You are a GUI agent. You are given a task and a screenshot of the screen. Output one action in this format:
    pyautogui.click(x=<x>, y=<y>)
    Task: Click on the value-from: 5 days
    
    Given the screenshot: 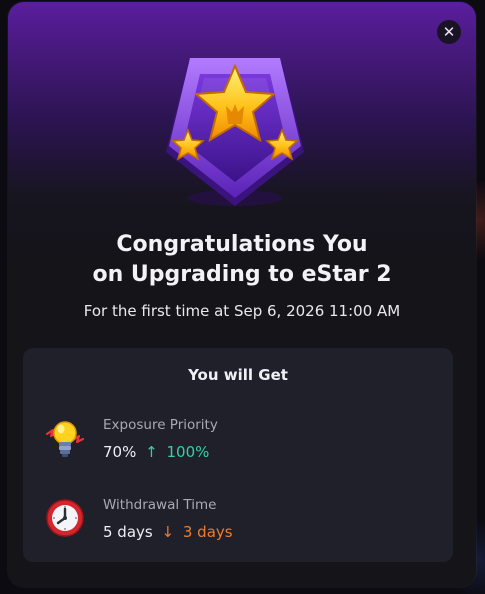 What is the action you would take?
    pyautogui.click(x=128, y=532)
    